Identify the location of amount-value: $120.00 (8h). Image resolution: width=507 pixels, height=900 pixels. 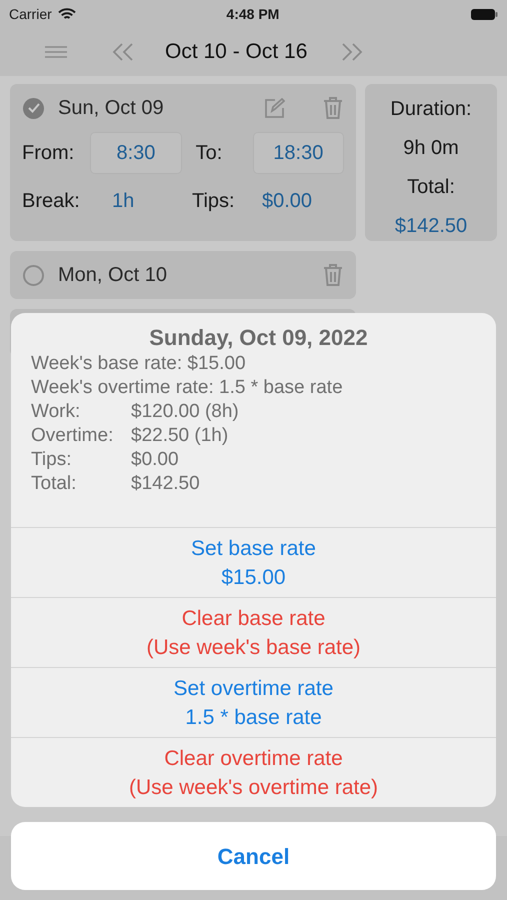
(185, 412).